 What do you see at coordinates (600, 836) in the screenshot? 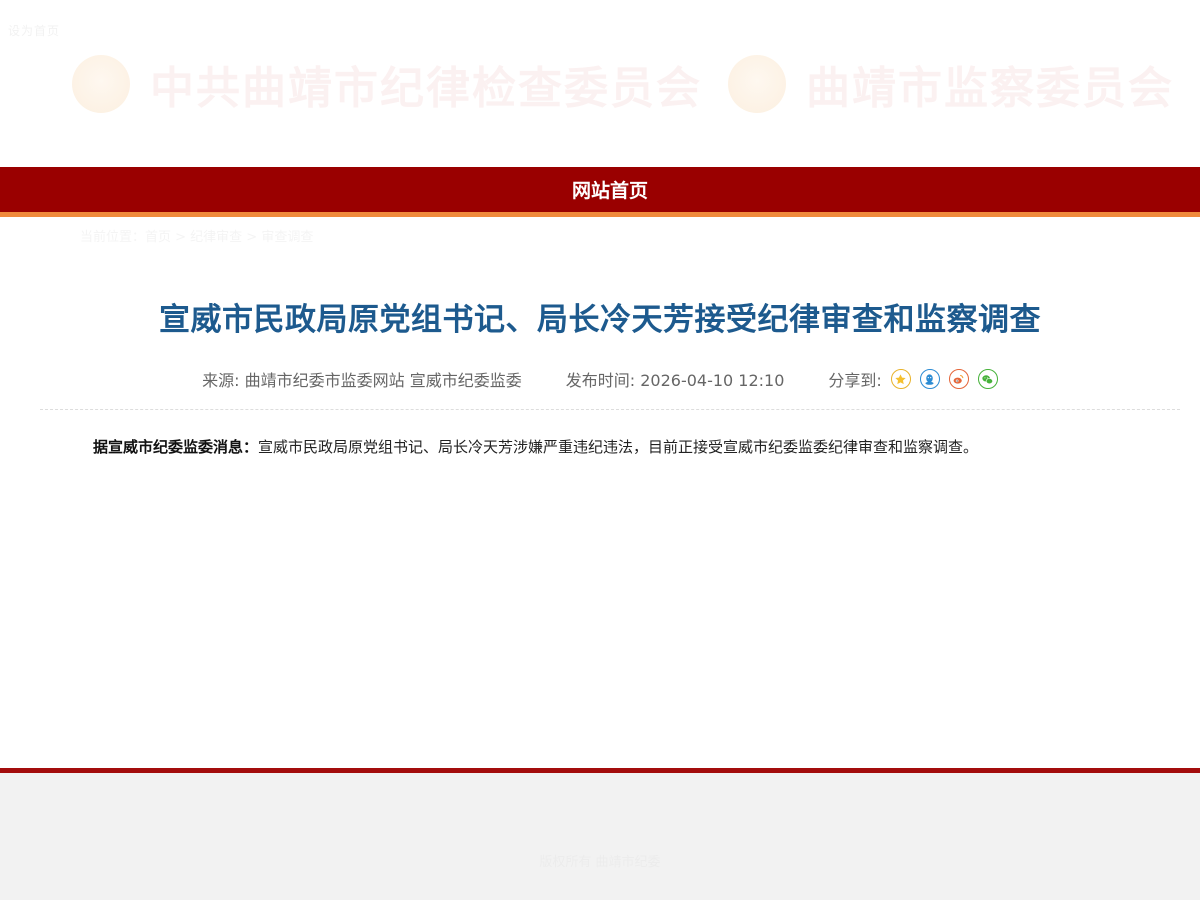
I see `site-footer: 版权所有 曲靖市纪委` at bounding box center [600, 836].